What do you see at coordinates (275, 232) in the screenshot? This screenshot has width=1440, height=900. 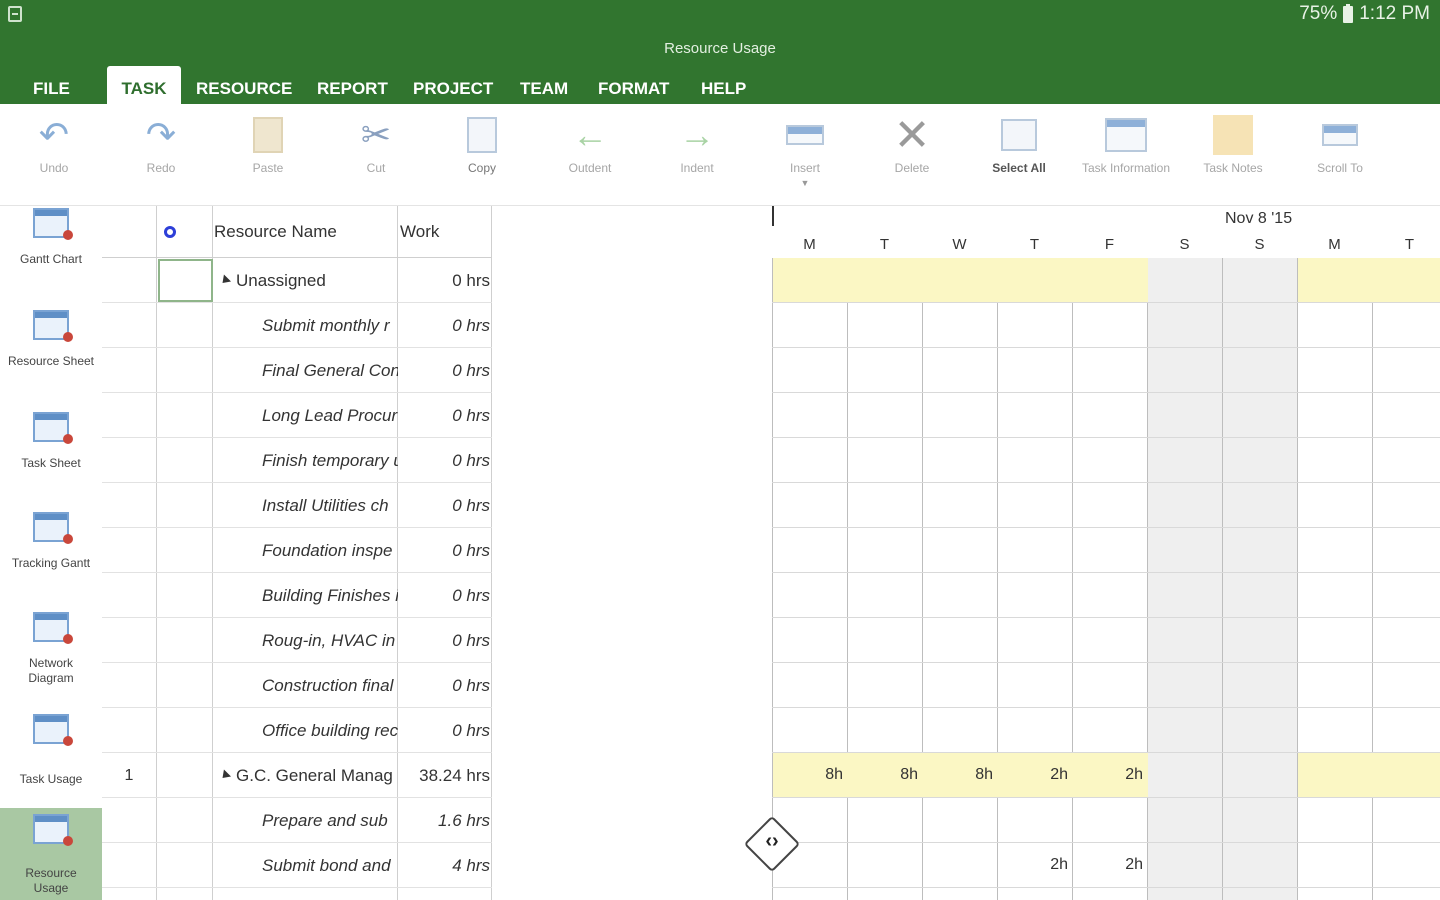 I see `resource-name-header: Resource Name` at bounding box center [275, 232].